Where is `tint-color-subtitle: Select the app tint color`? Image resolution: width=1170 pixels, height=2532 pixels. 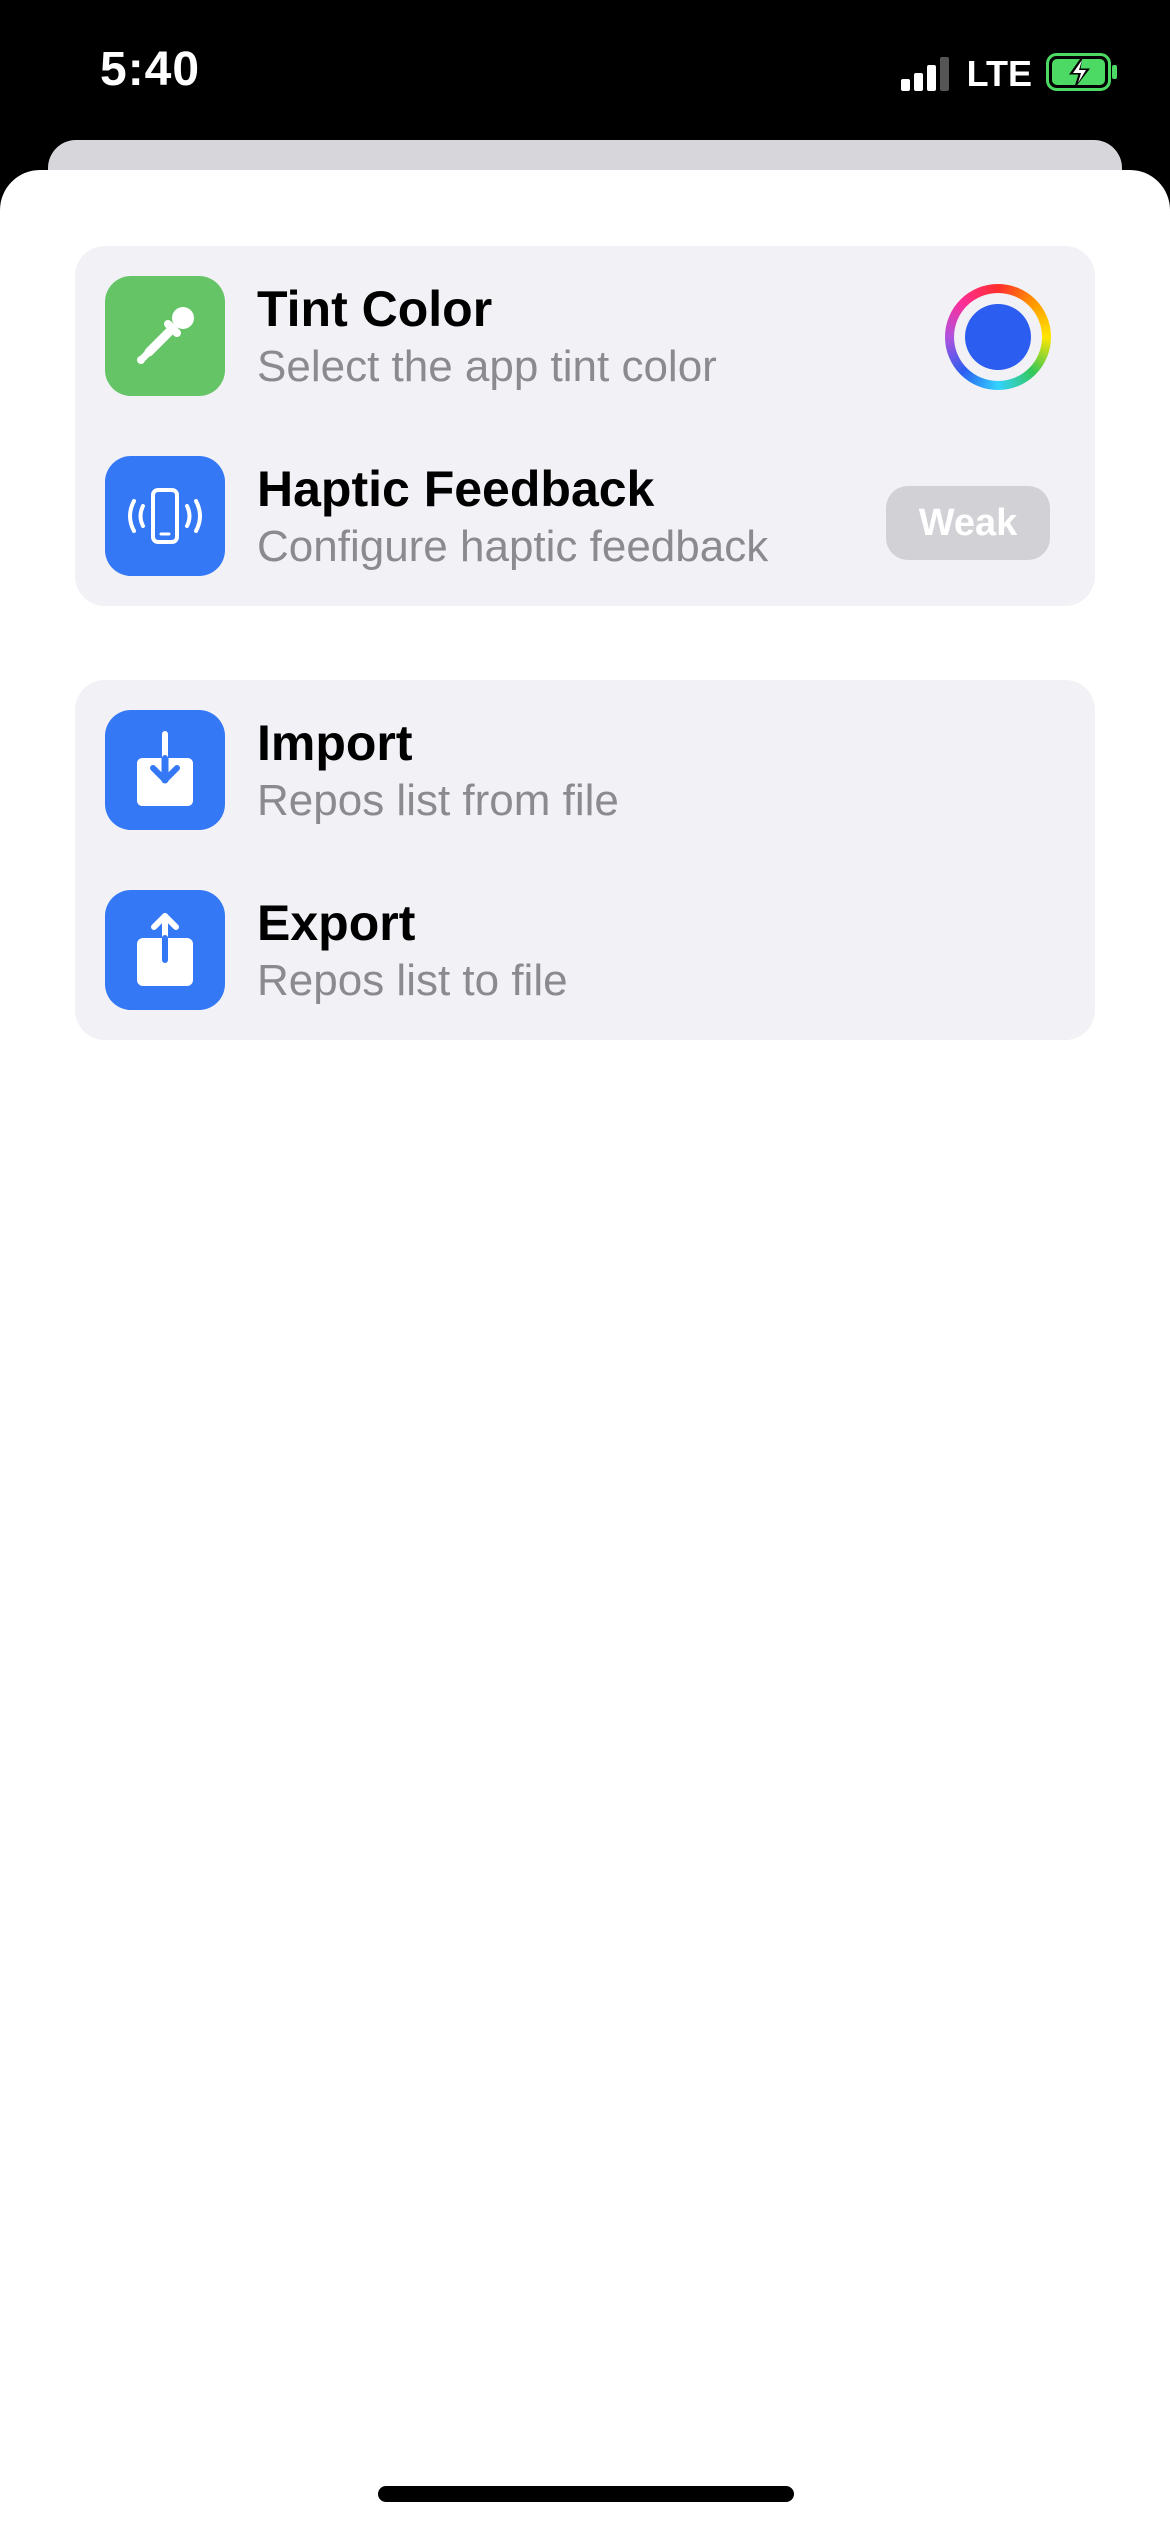 tint-color-subtitle: Select the app tint color is located at coordinates (487, 366).